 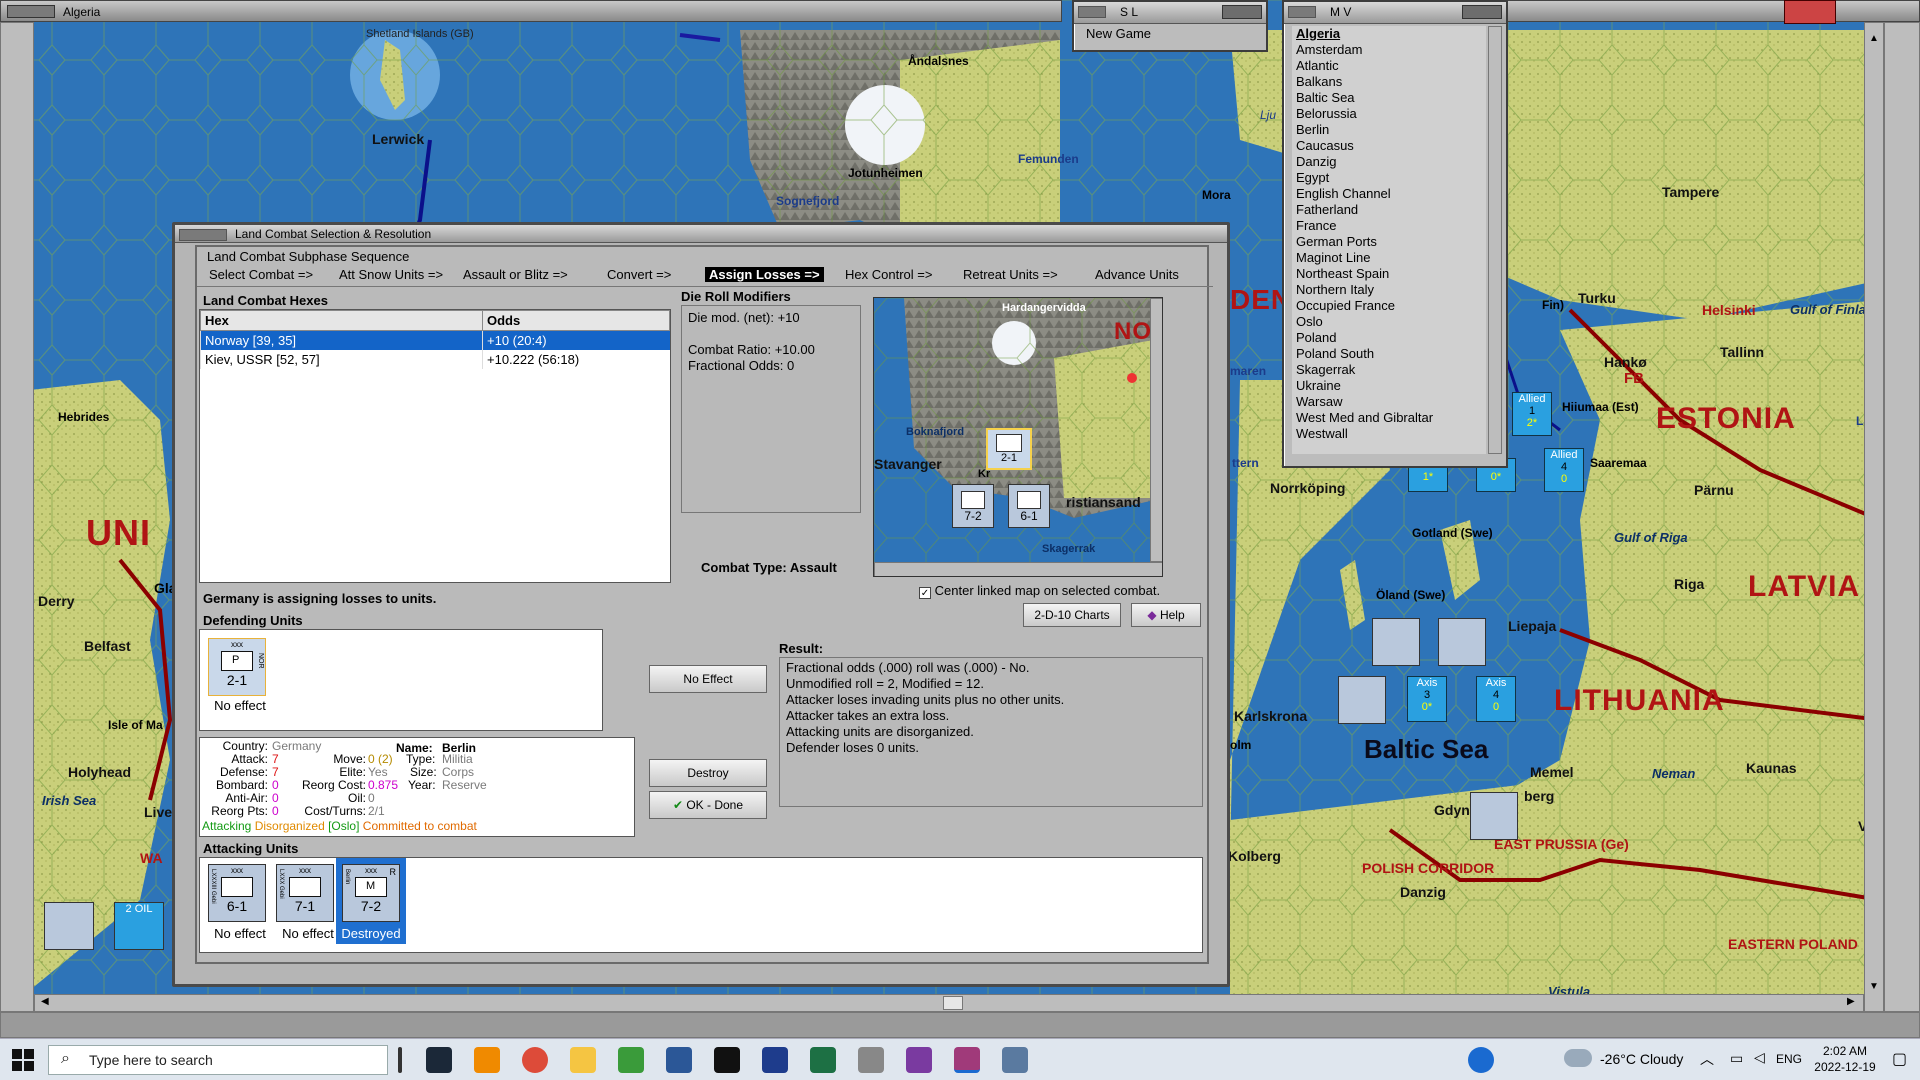 What do you see at coordinates (1010, 274) in the screenshot?
I see `seq-retreat-units: Retreat Units =>` at bounding box center [1010, 274].